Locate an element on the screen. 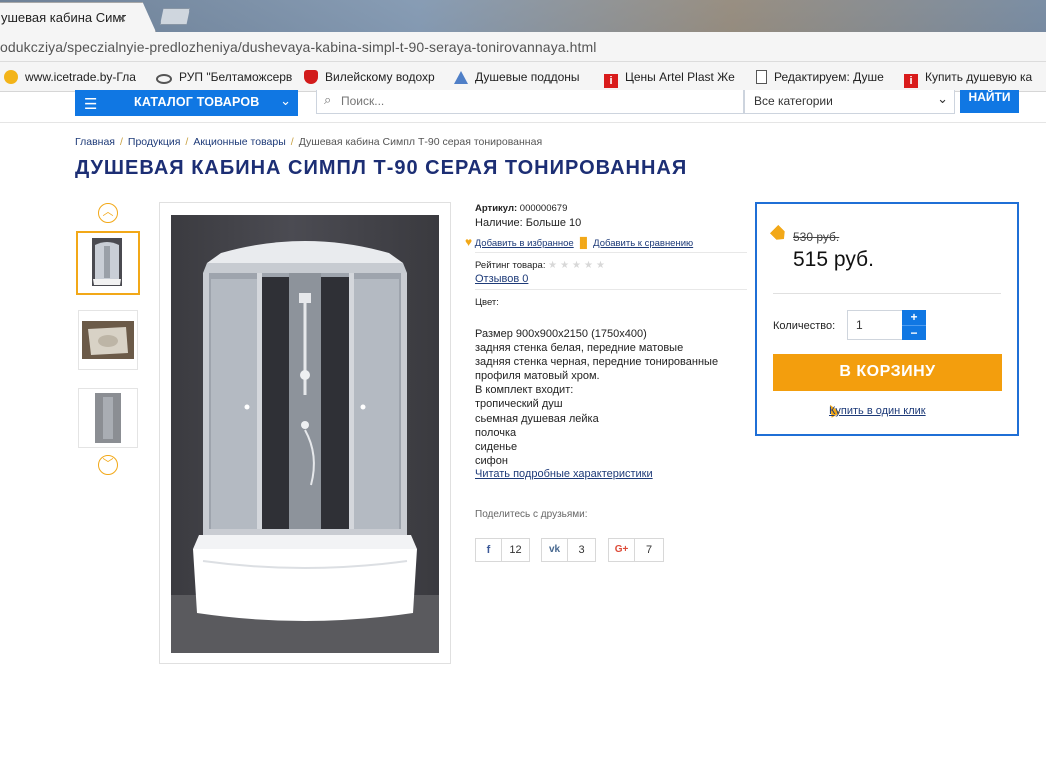  facebook-icon: f is located at coordinates (489, 550).